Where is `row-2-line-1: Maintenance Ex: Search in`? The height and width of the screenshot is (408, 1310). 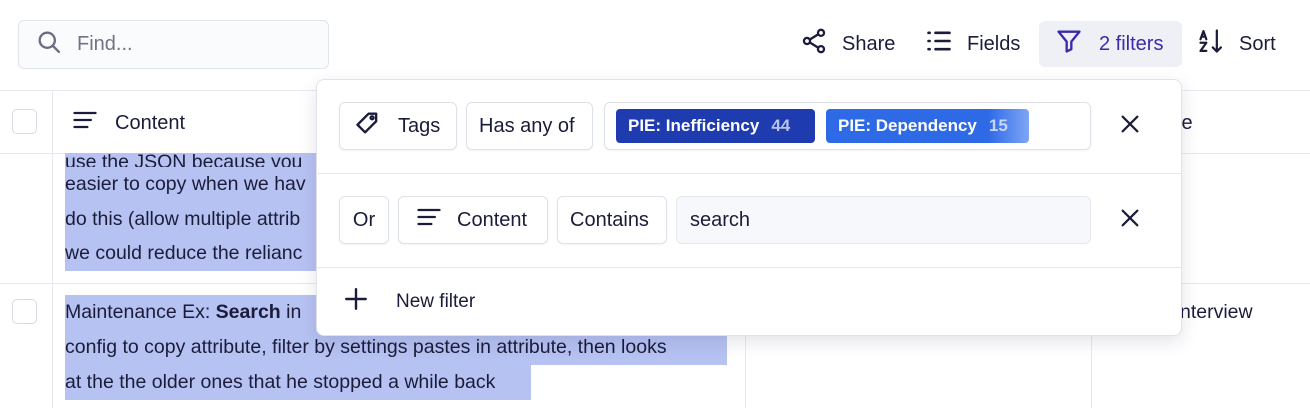 row-2-line-1: Maintenance Ex: Search in is located at coordinates (195, 312).